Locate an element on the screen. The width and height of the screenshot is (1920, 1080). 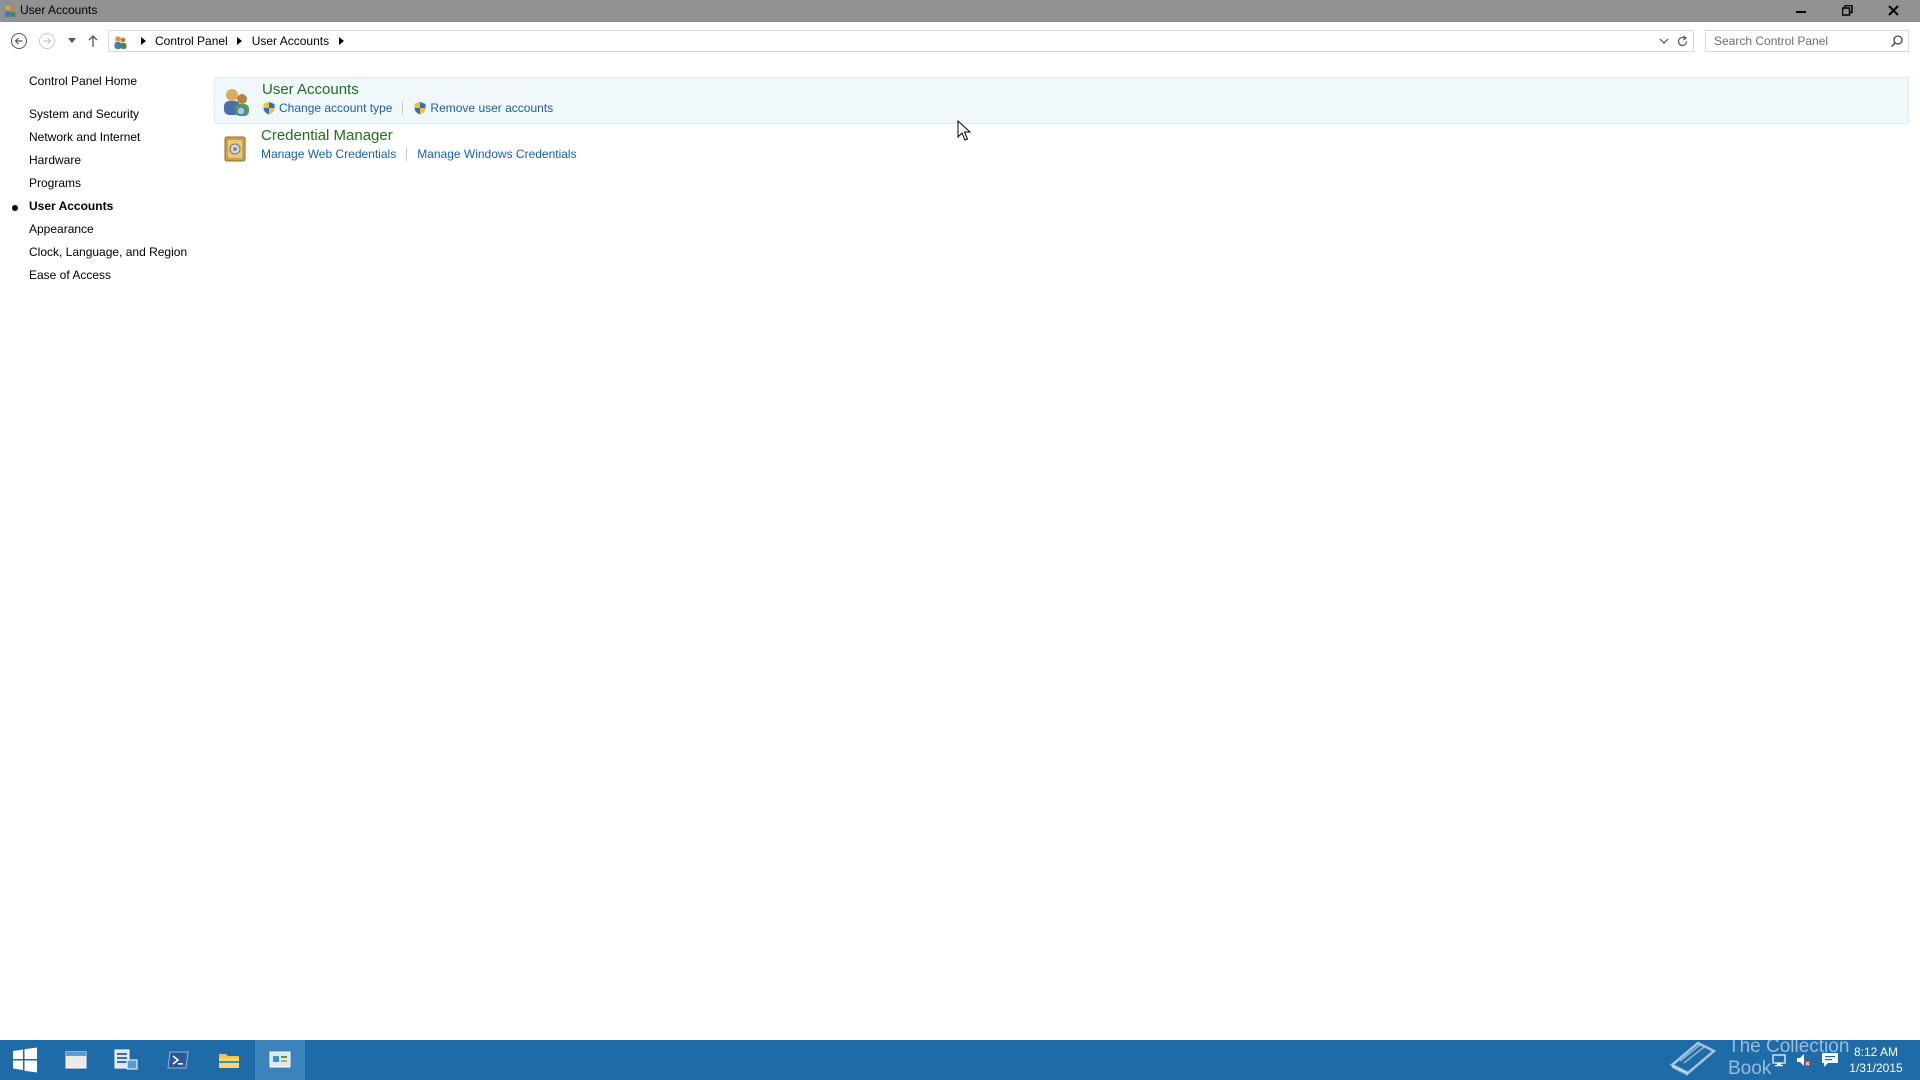
address-history-button is located at coordinates (1664, 41).